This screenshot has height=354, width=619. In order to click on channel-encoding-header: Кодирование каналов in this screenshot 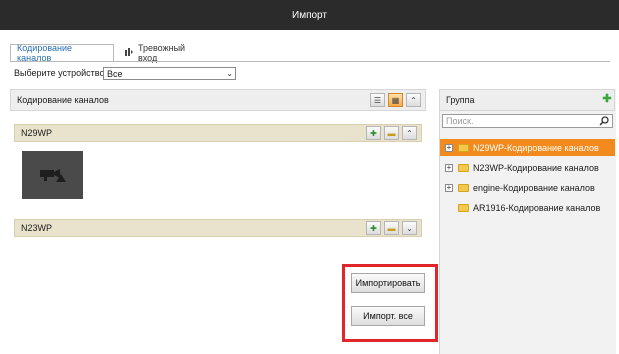, I will do `click(218, 100)`.